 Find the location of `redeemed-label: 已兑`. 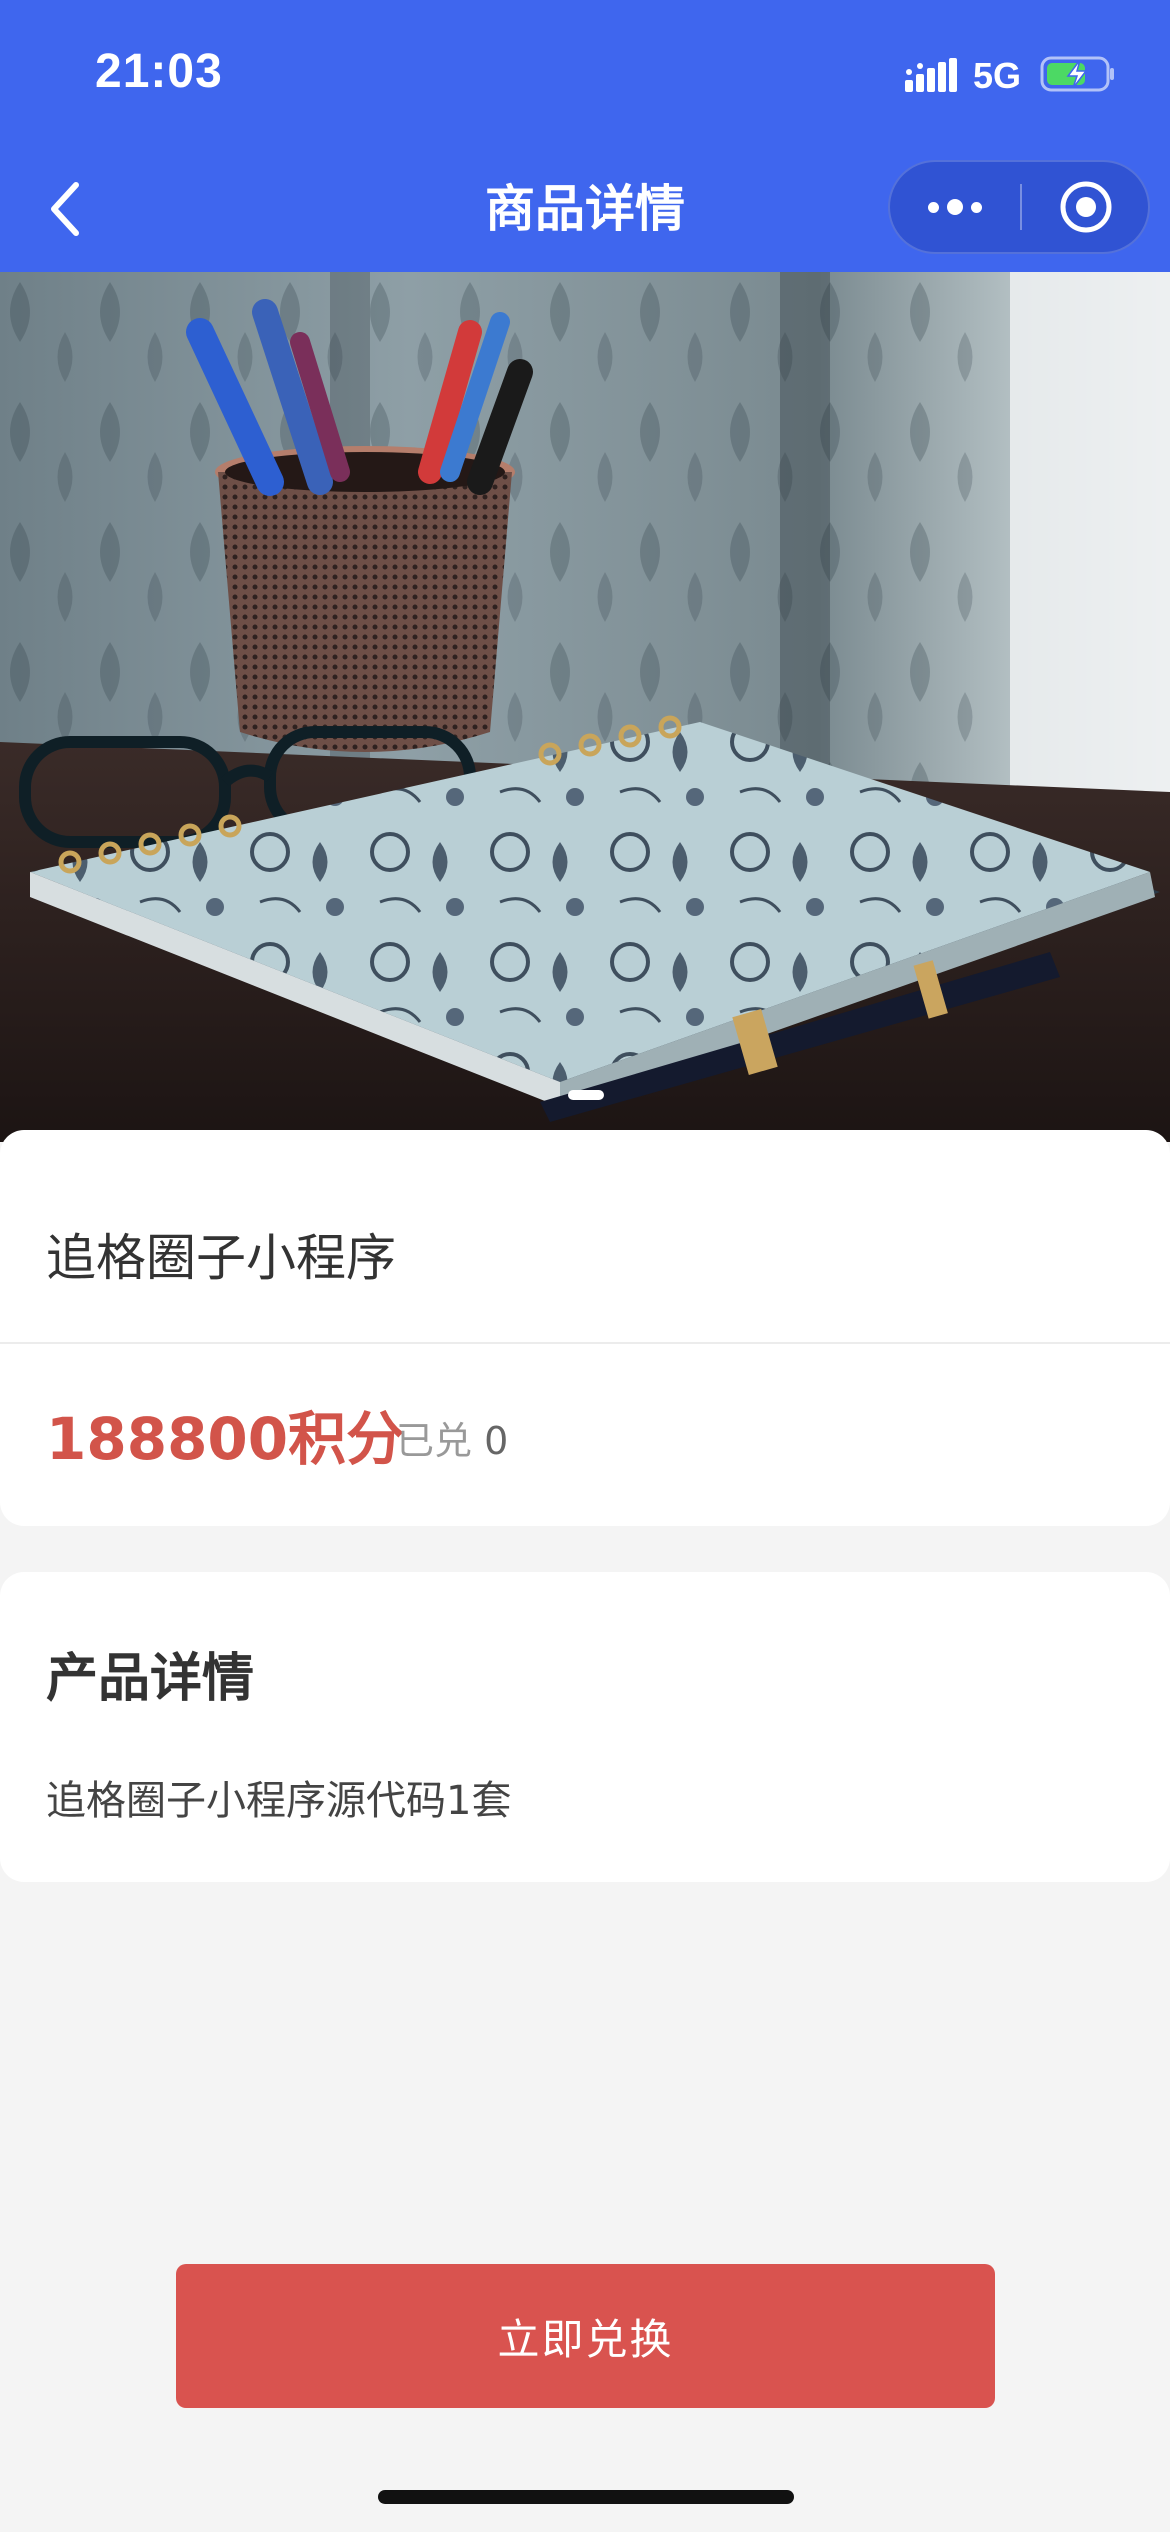

redeemed-label: 已兑 is located at coordinates (434, 1441).